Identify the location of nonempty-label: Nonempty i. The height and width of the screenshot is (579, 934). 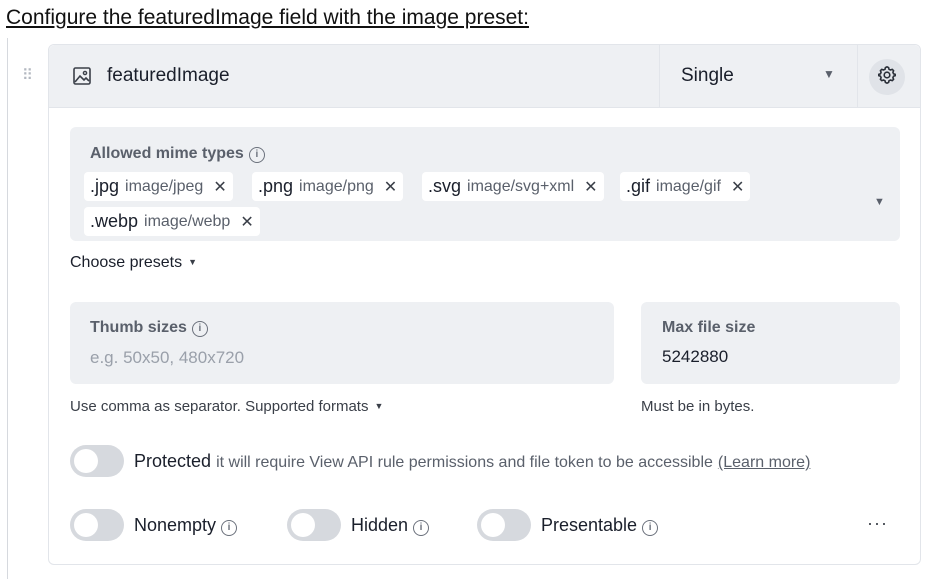
(186, 525).